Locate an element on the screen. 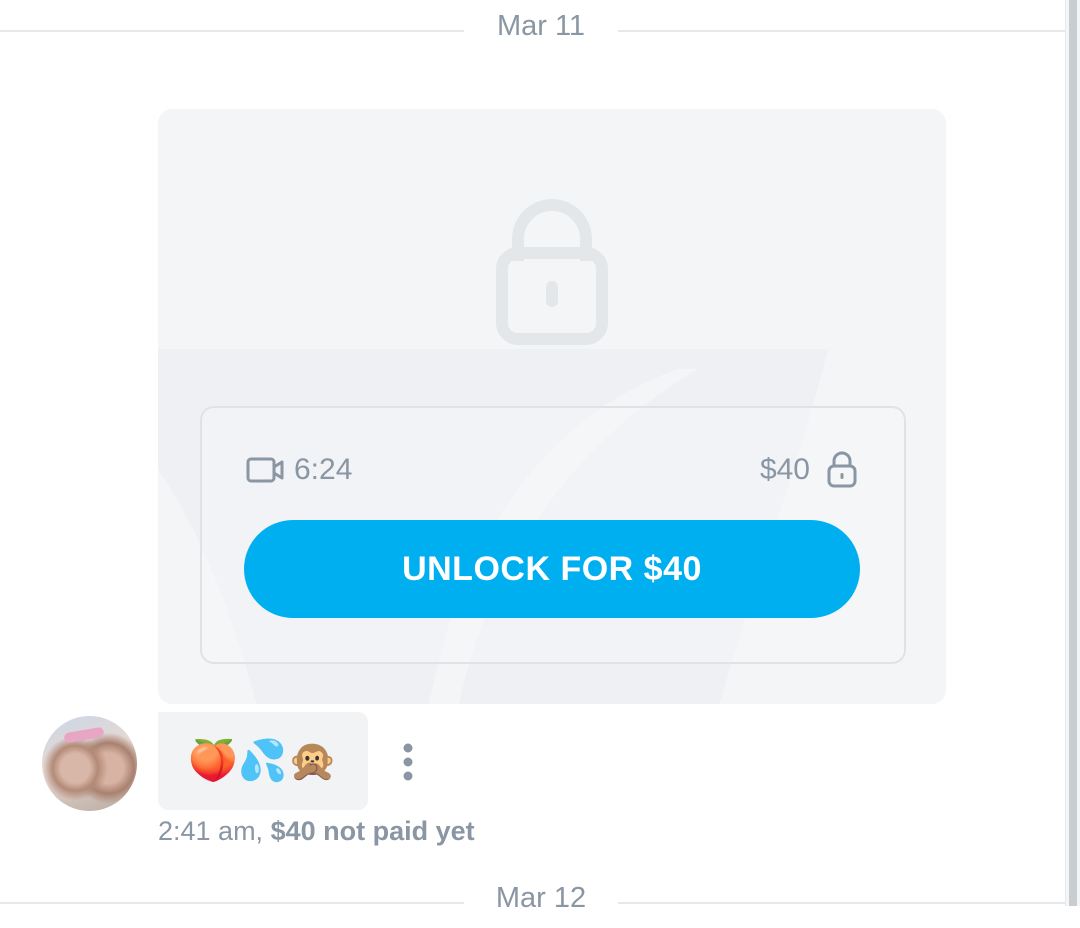 Image resolution: width=1080 pixels, height=928 pixels. message-bubble: 🍑💦🙊 is located at coordinates (263, 761).